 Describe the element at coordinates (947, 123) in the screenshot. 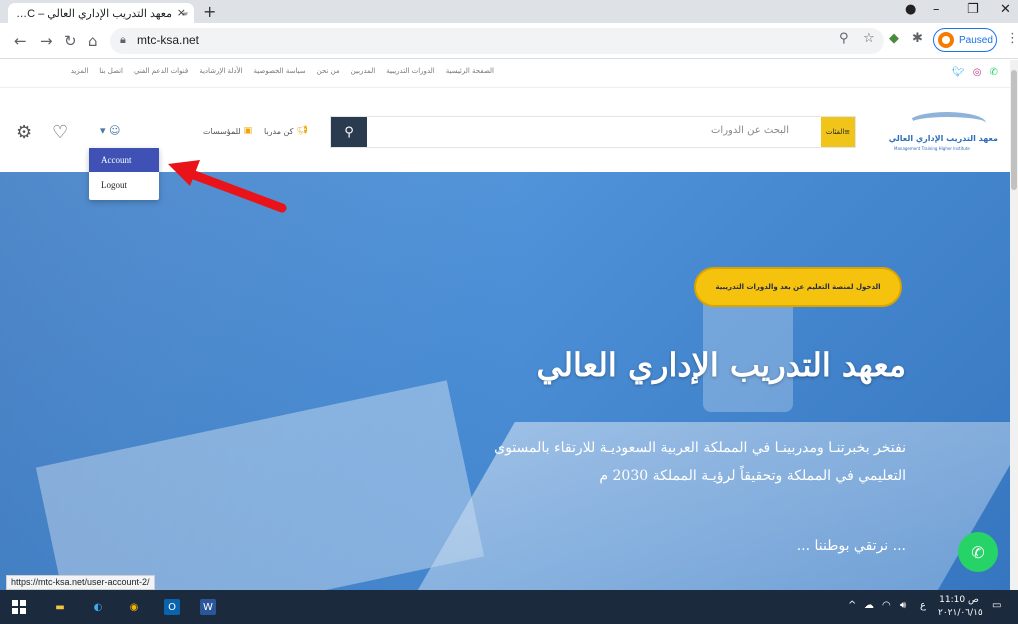

I see `logo-swoosh-icon` at that location.